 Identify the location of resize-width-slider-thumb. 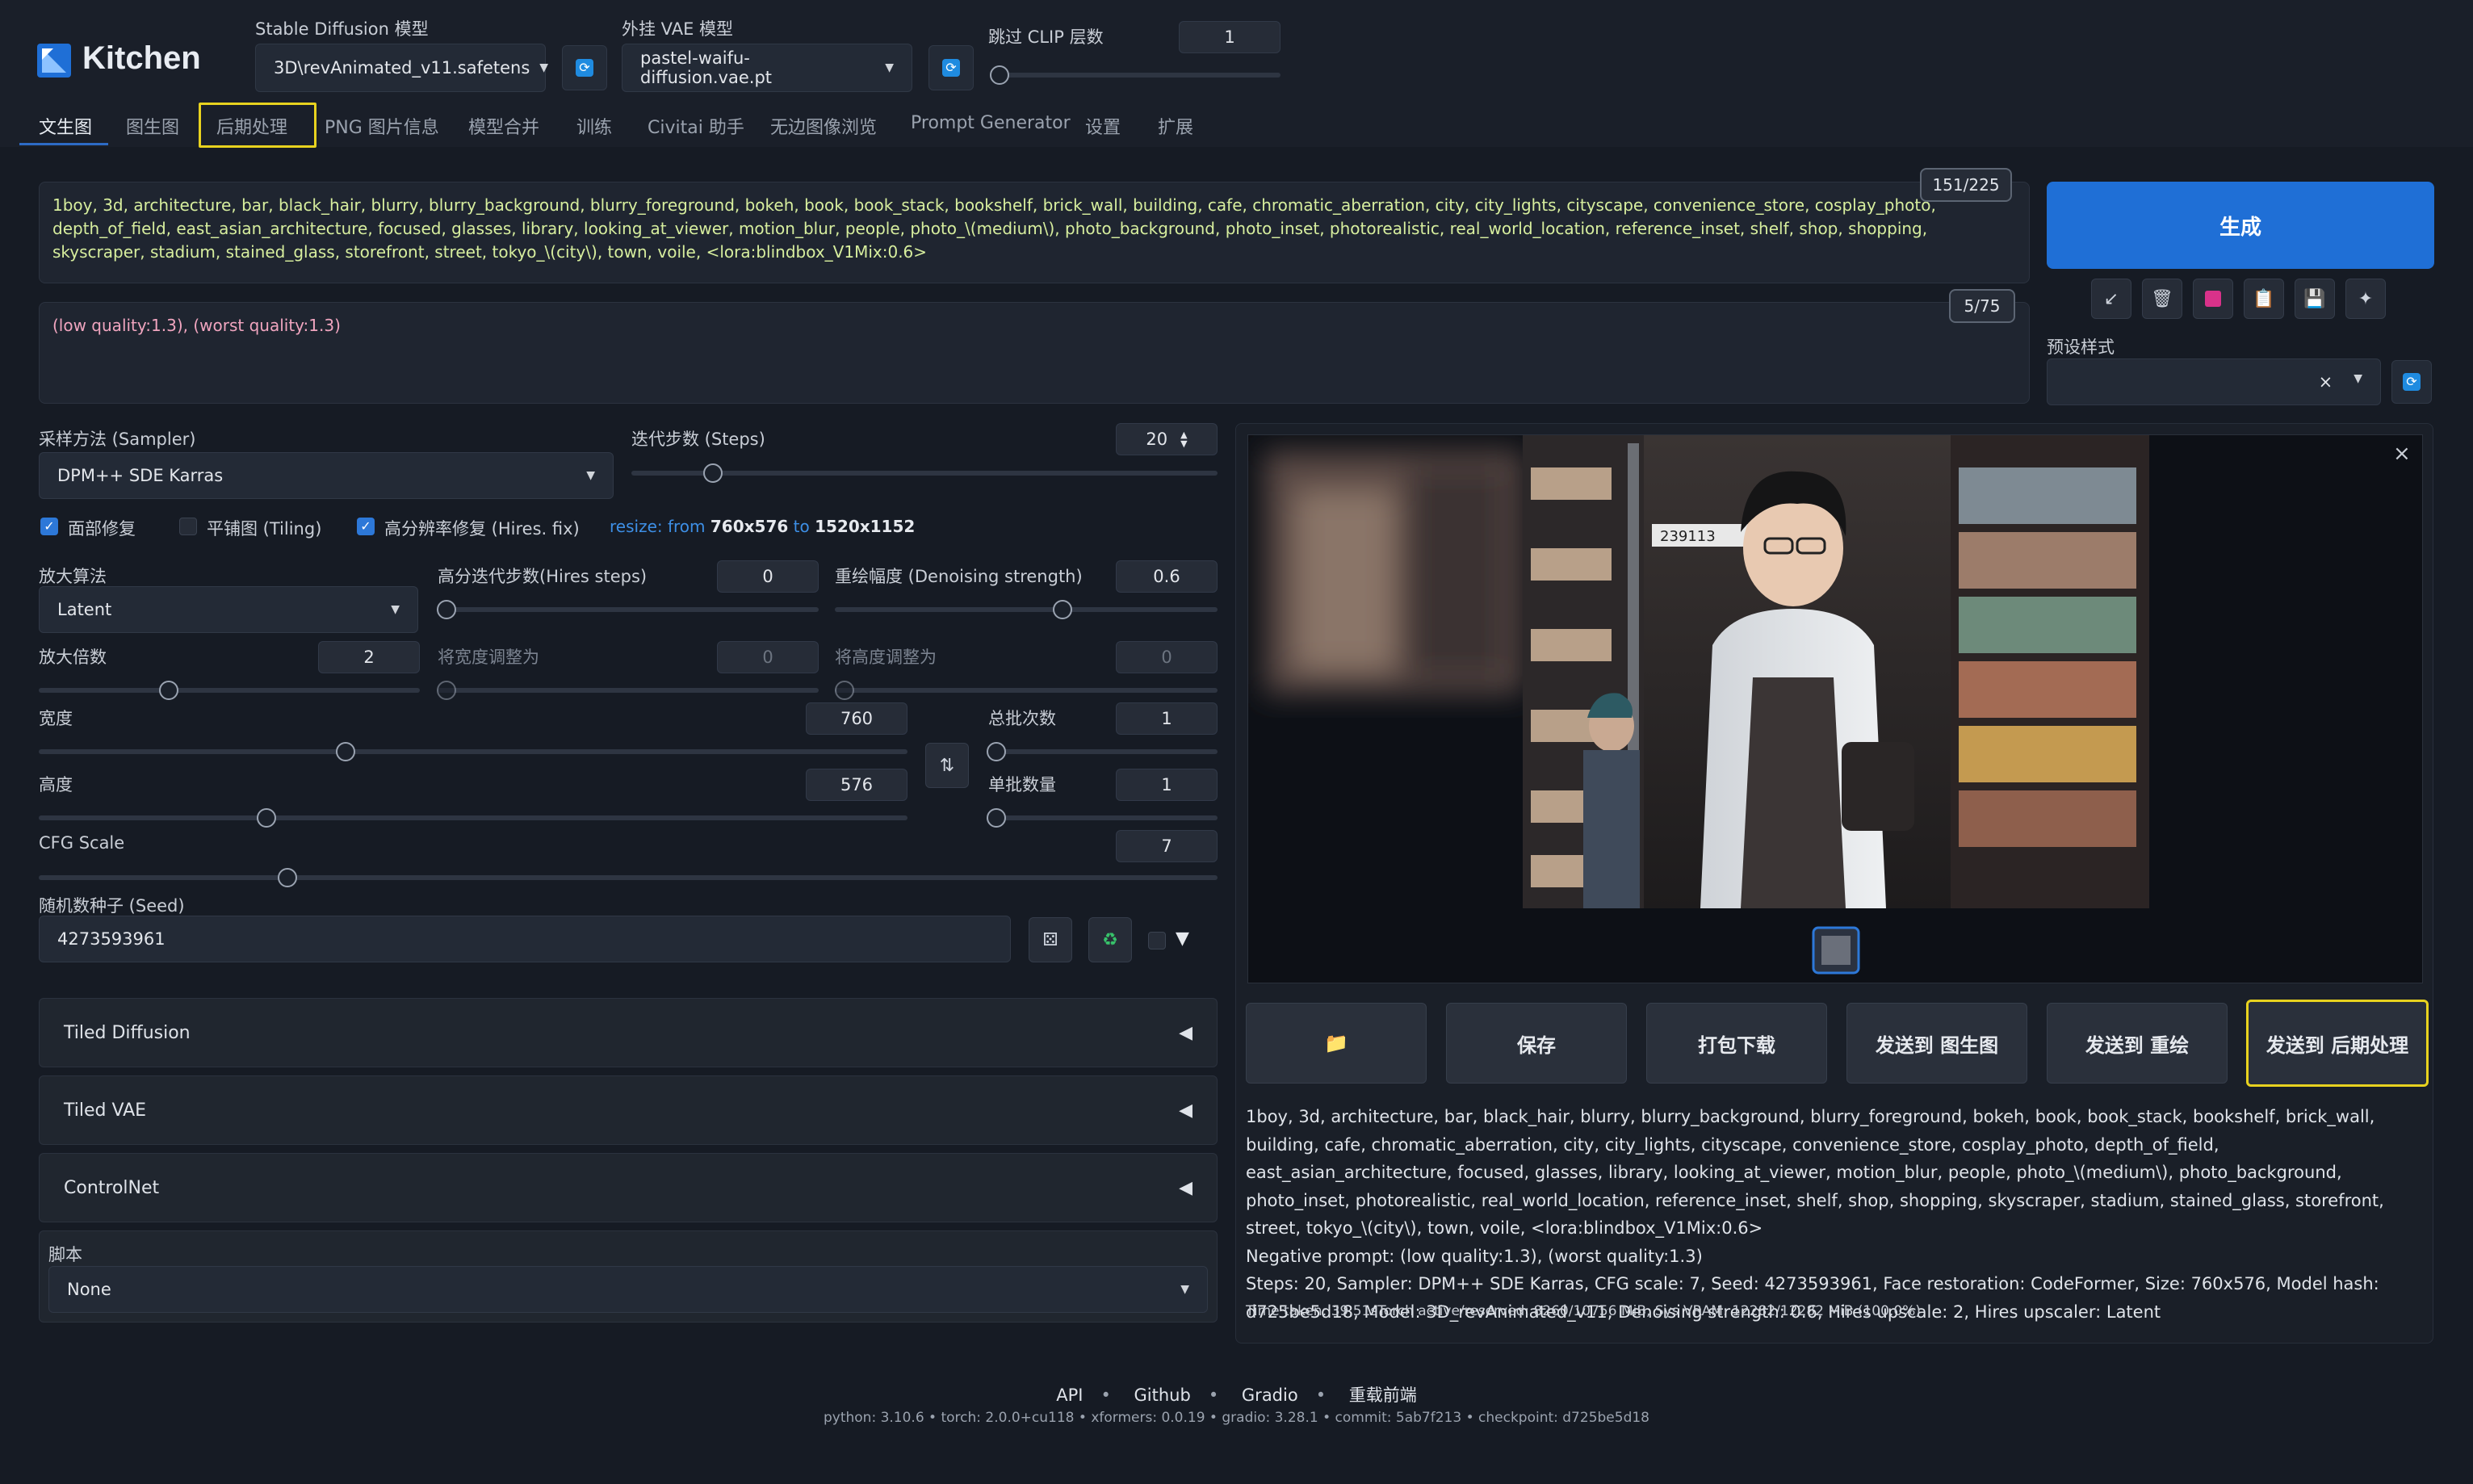
(446, 690).